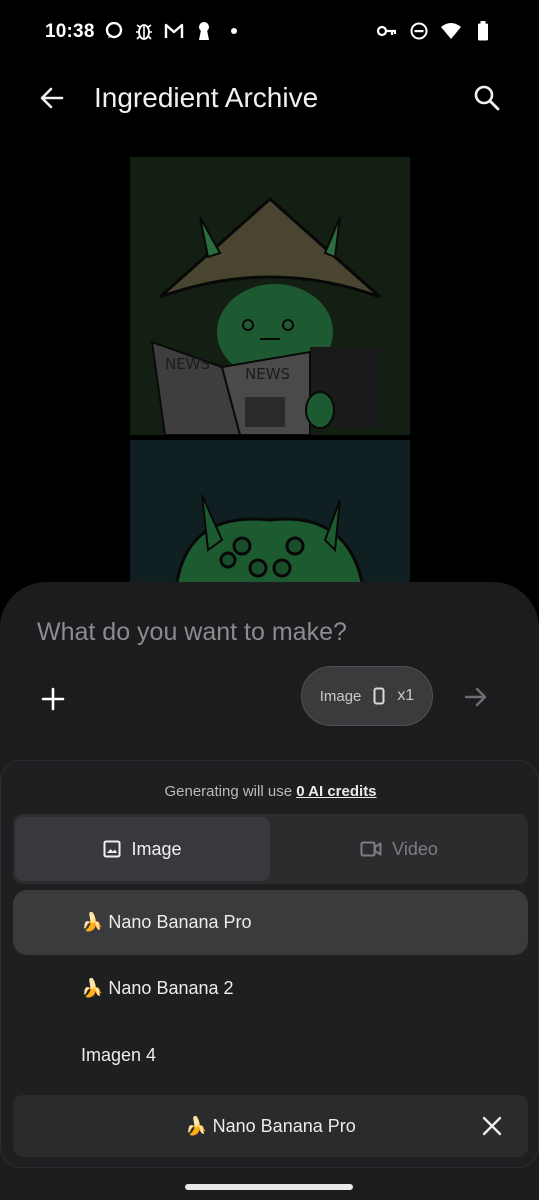 This screenshot has width=539, height=1200. What do you see at coordinates (114, 31) in the screenshot?
I see `chat-bubble-icon` at bounding box center [114, 31].